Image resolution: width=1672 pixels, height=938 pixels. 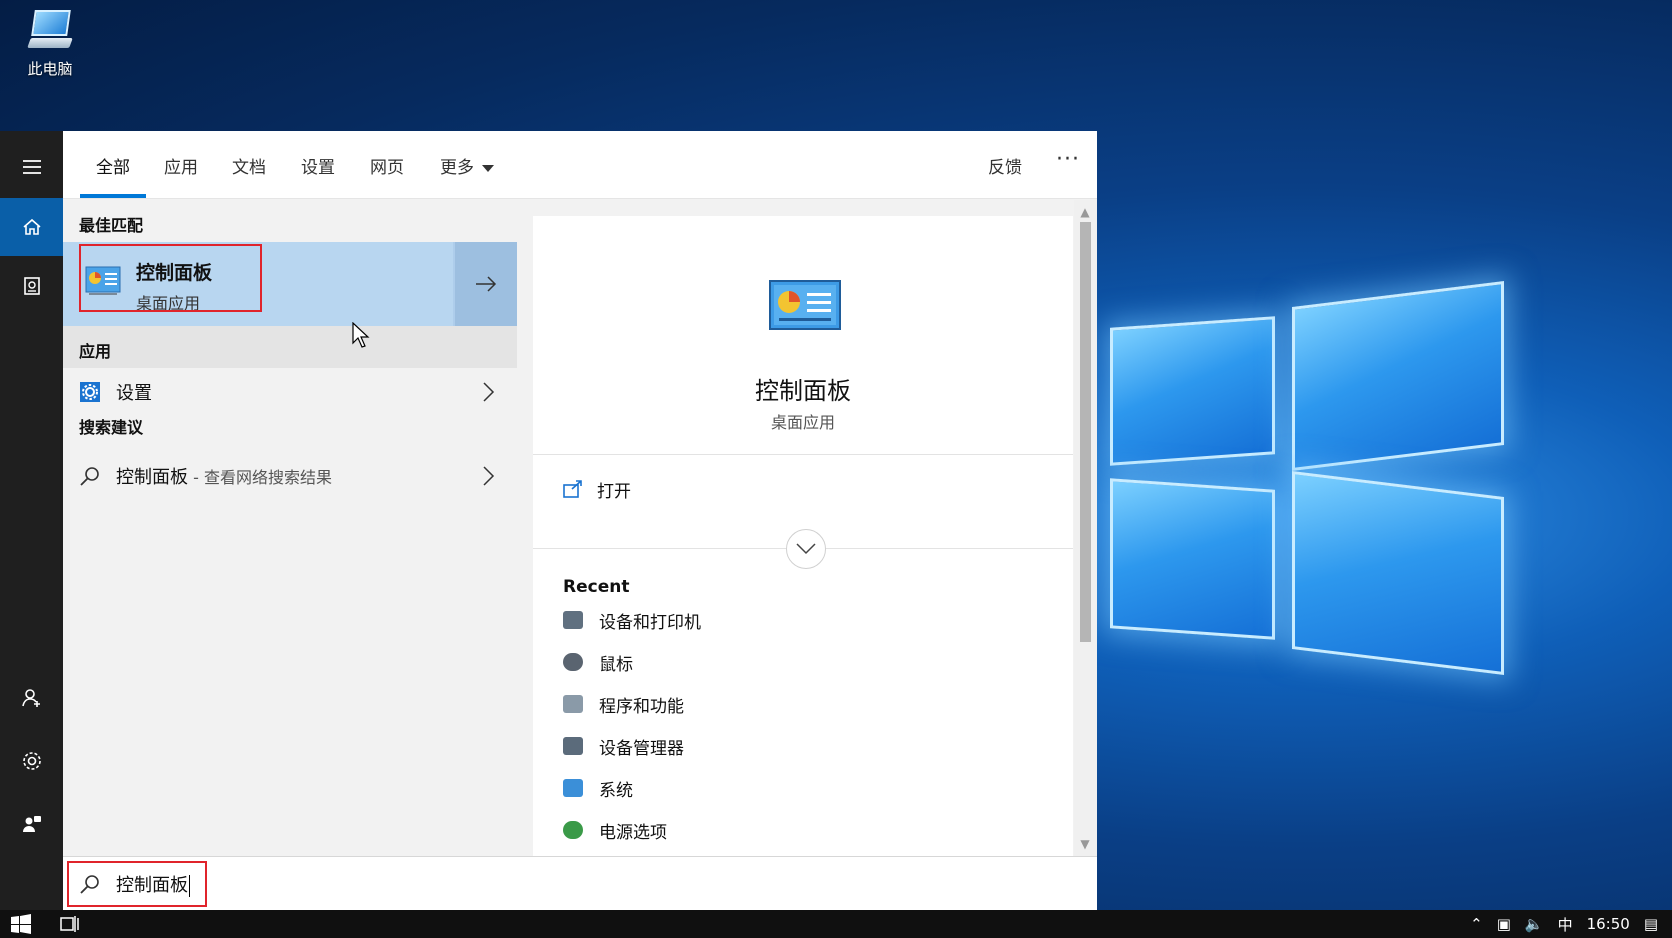 I want to click on chevron-up-icon: ⌃, so click(x=1476, y=924).